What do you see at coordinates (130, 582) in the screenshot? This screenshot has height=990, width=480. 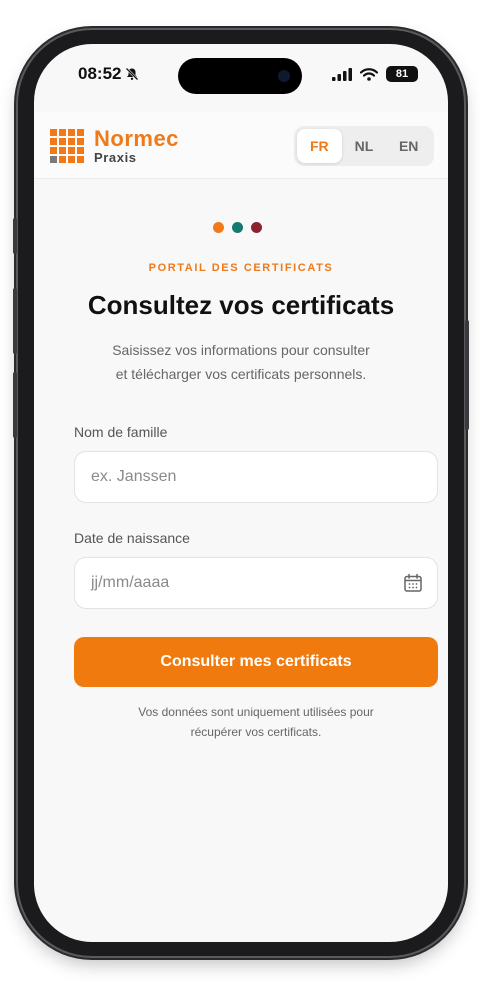 I see `birth-date-placeholder: jj/mm/aaaa` at bounding box center [130, 582].